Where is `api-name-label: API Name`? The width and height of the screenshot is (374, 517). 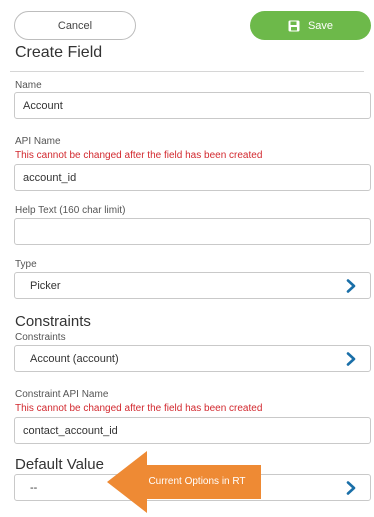
api-name-label: API Name is located at coordinates (38, 141).